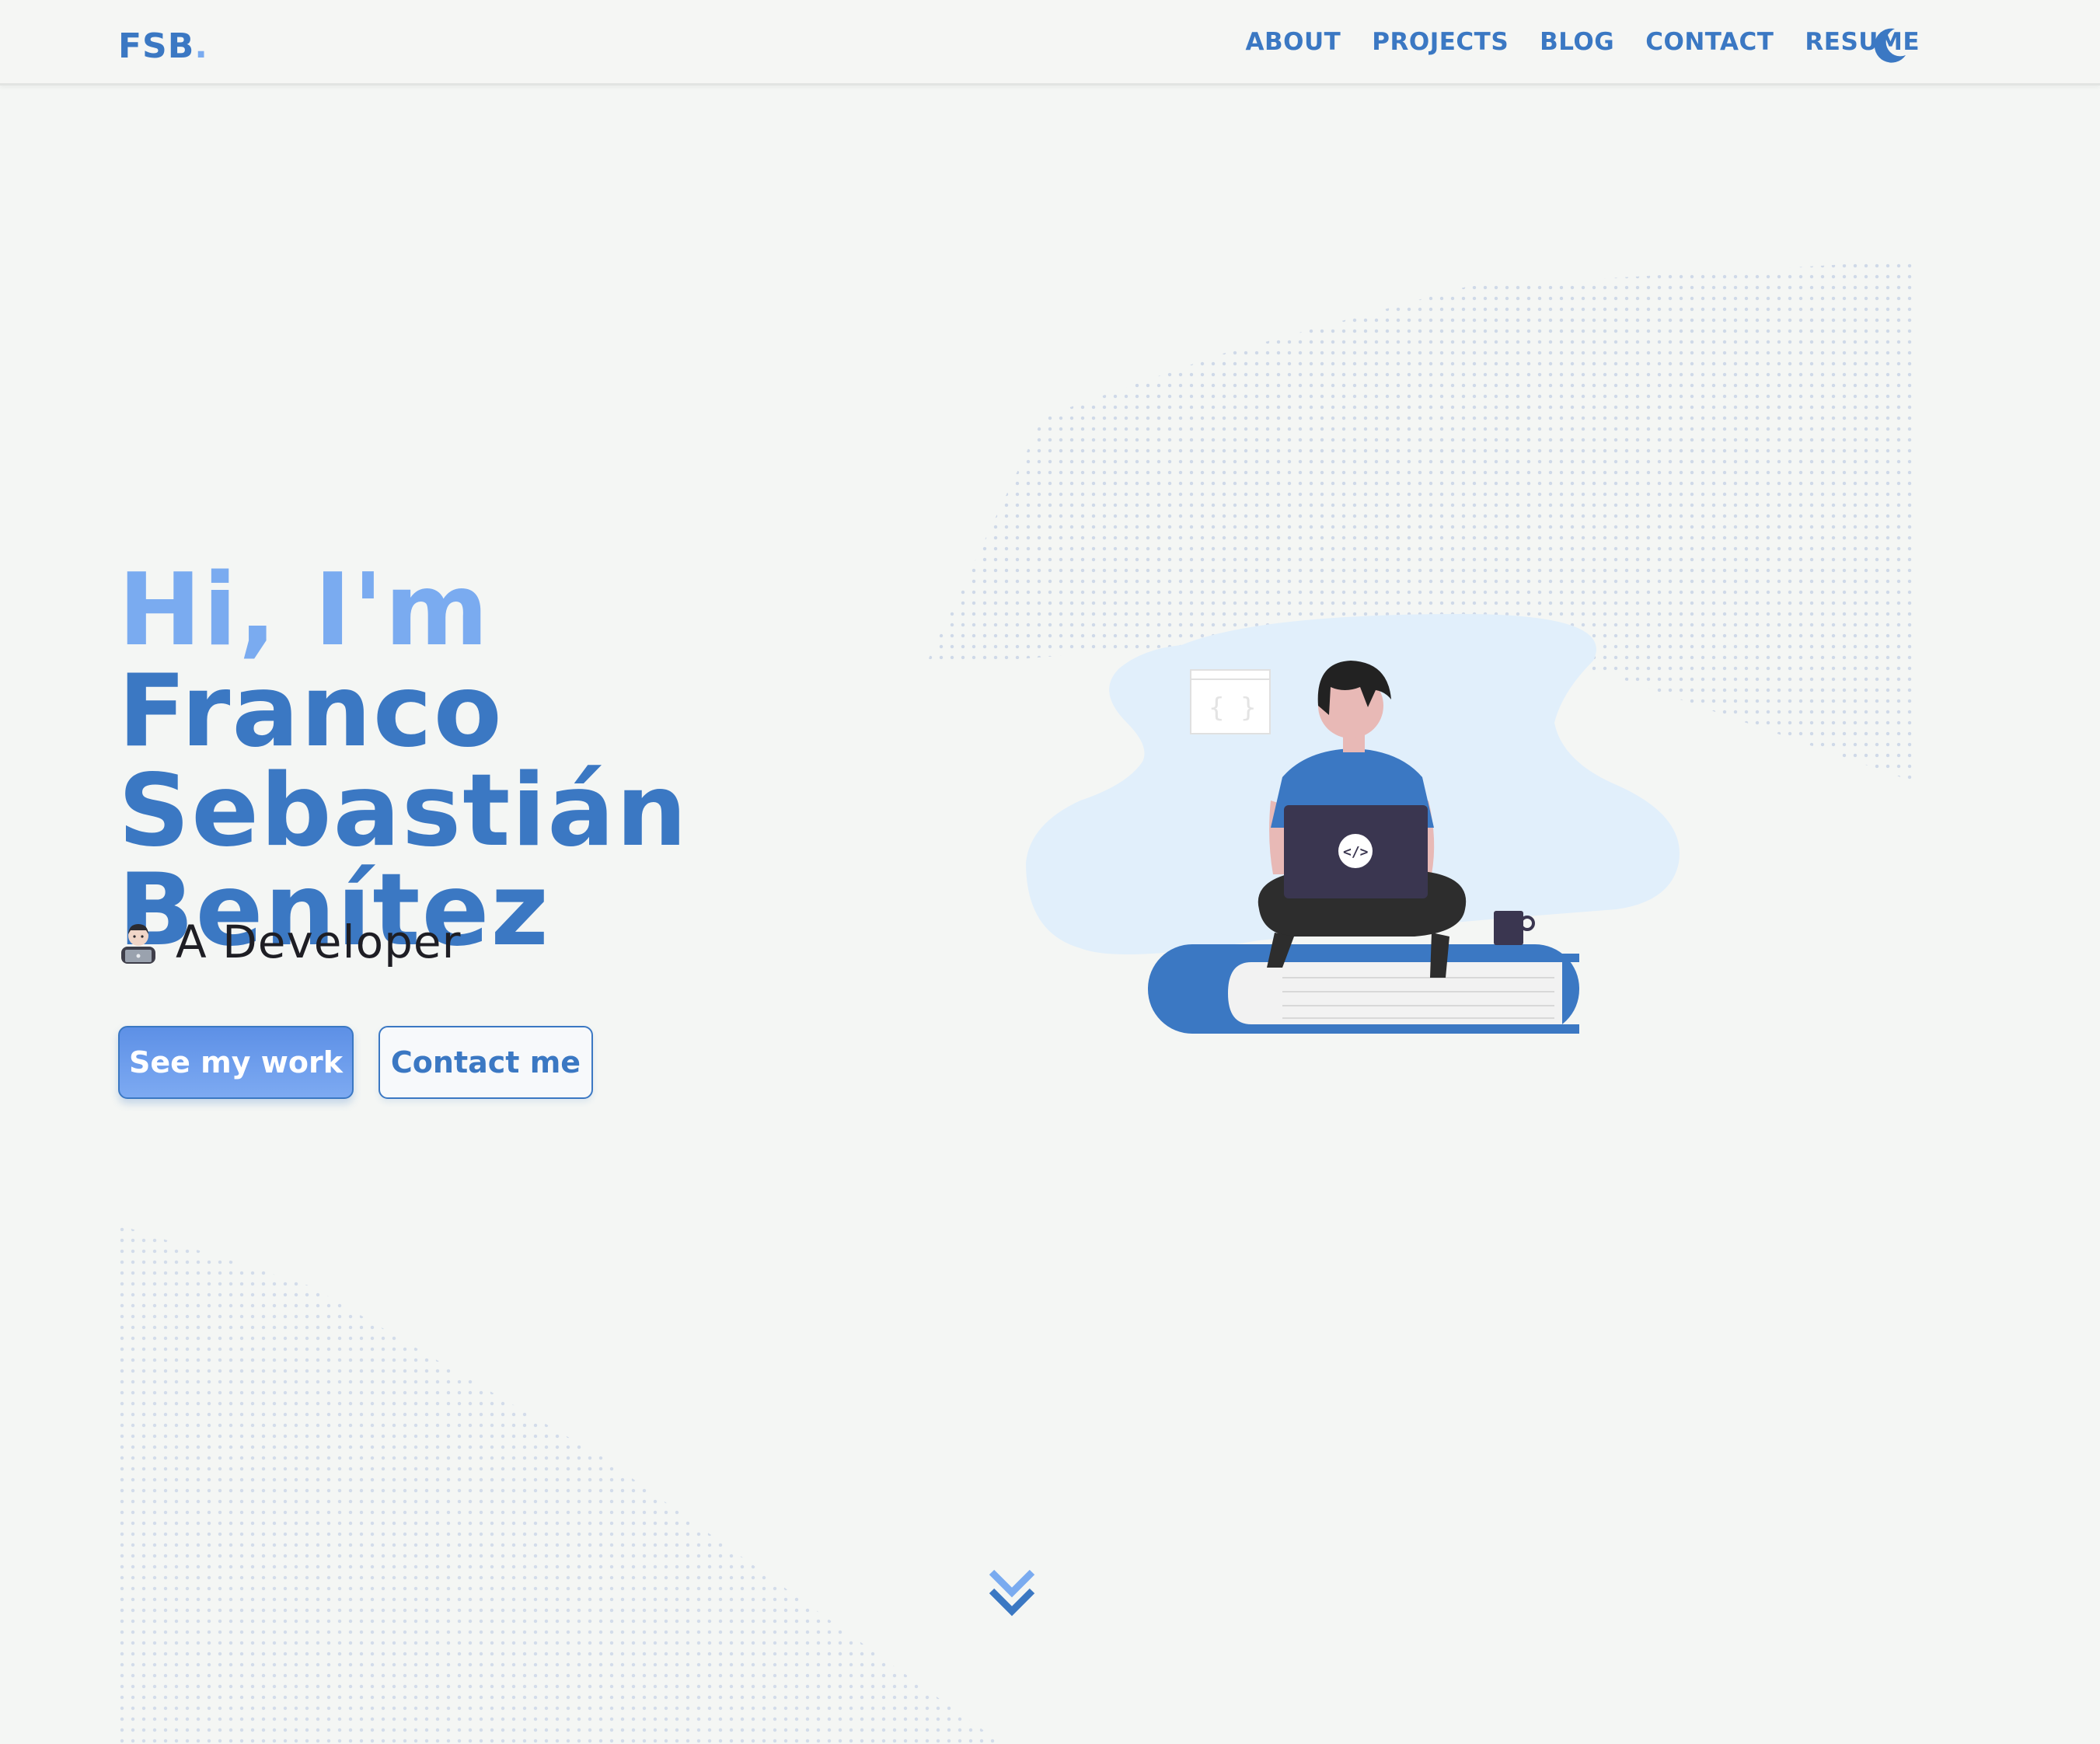 The width and height of the screenshot is (2100, 1744). What do you see at coordinates (1353, 824) in the screenshot?
I see `developer-illustration: { } </>` at bounding box center [1353, 824].